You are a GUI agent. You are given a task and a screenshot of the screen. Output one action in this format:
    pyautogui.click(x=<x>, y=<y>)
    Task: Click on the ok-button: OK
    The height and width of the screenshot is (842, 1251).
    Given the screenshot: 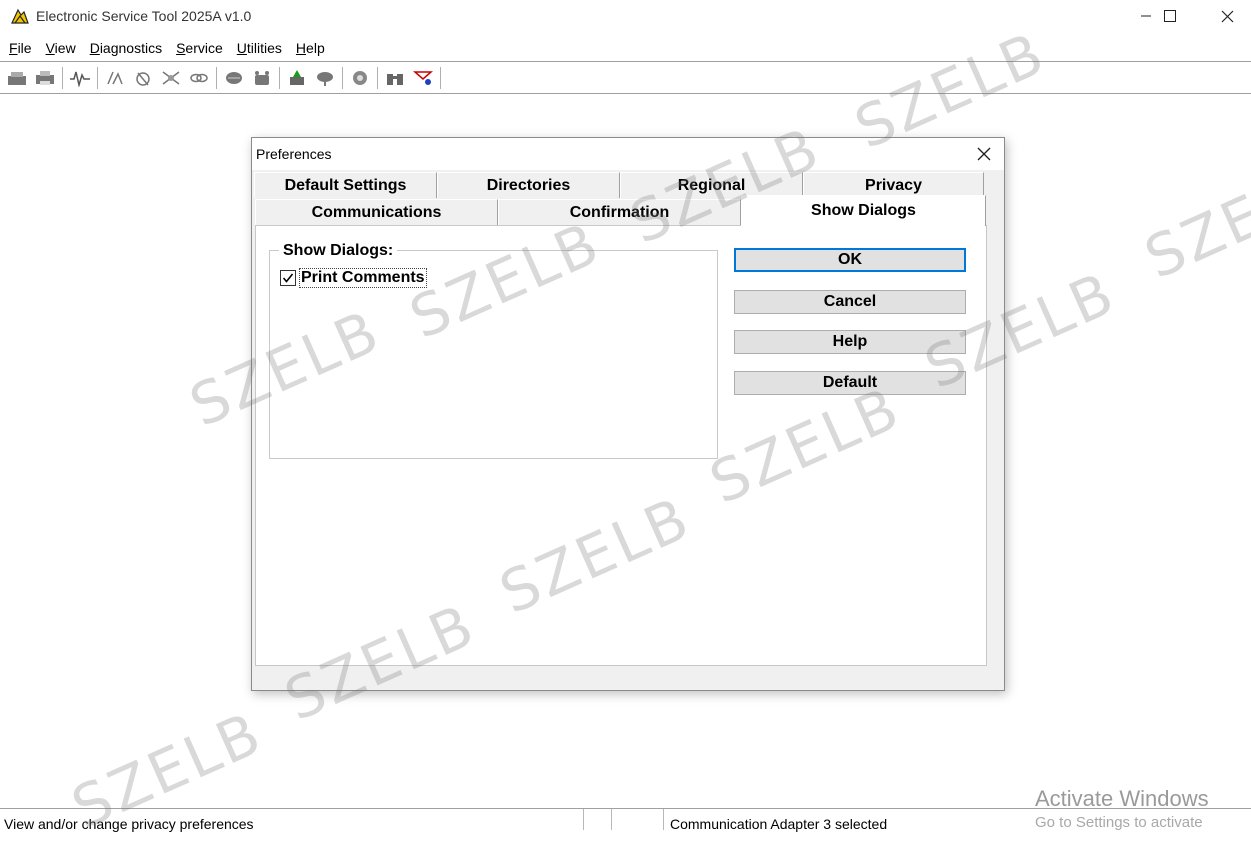 What is the action you would take?
    pyautogui.click(x=850, y=260)
    